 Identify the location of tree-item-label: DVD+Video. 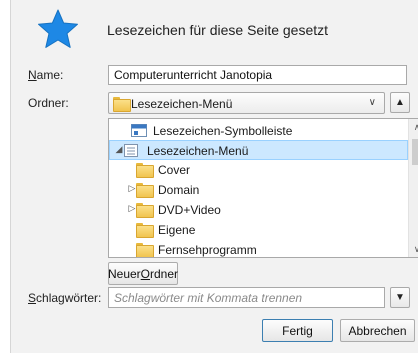
(189, 210).